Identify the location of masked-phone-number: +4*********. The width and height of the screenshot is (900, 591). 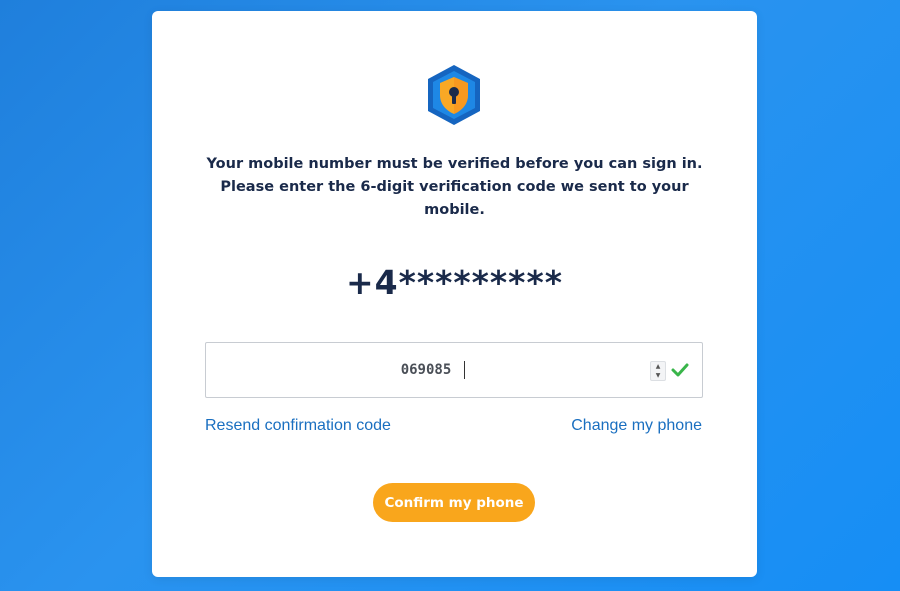
(454, 282).